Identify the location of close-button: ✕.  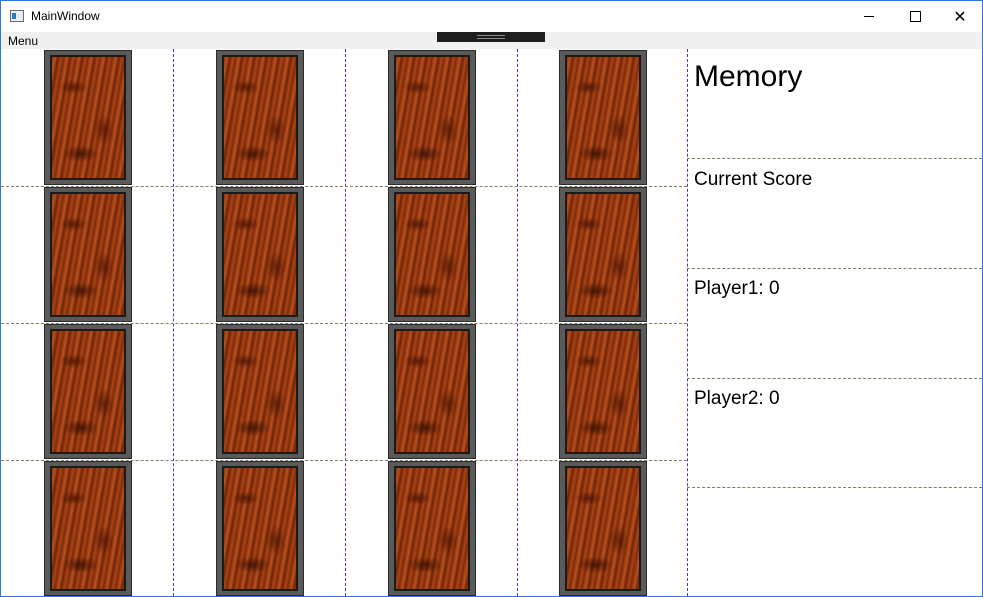
(959, 16).